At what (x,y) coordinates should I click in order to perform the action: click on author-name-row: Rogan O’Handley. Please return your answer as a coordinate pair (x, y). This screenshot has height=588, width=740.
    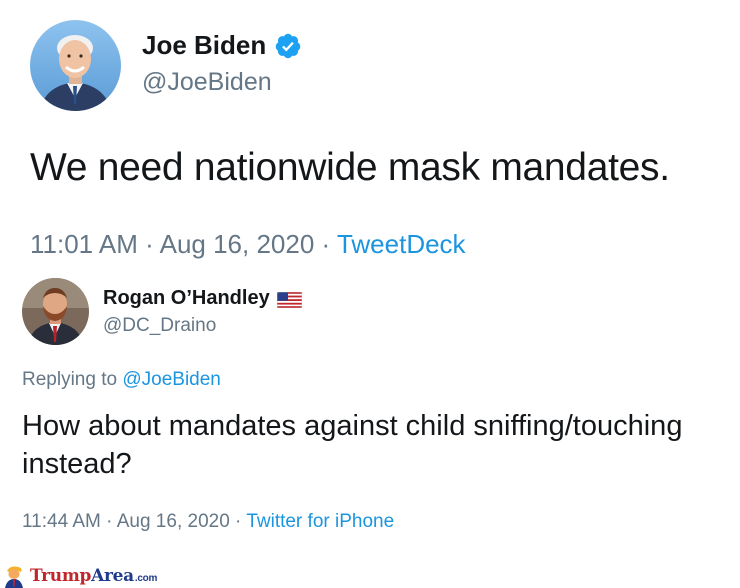
    Looking at the image, I should click on (203, 298).